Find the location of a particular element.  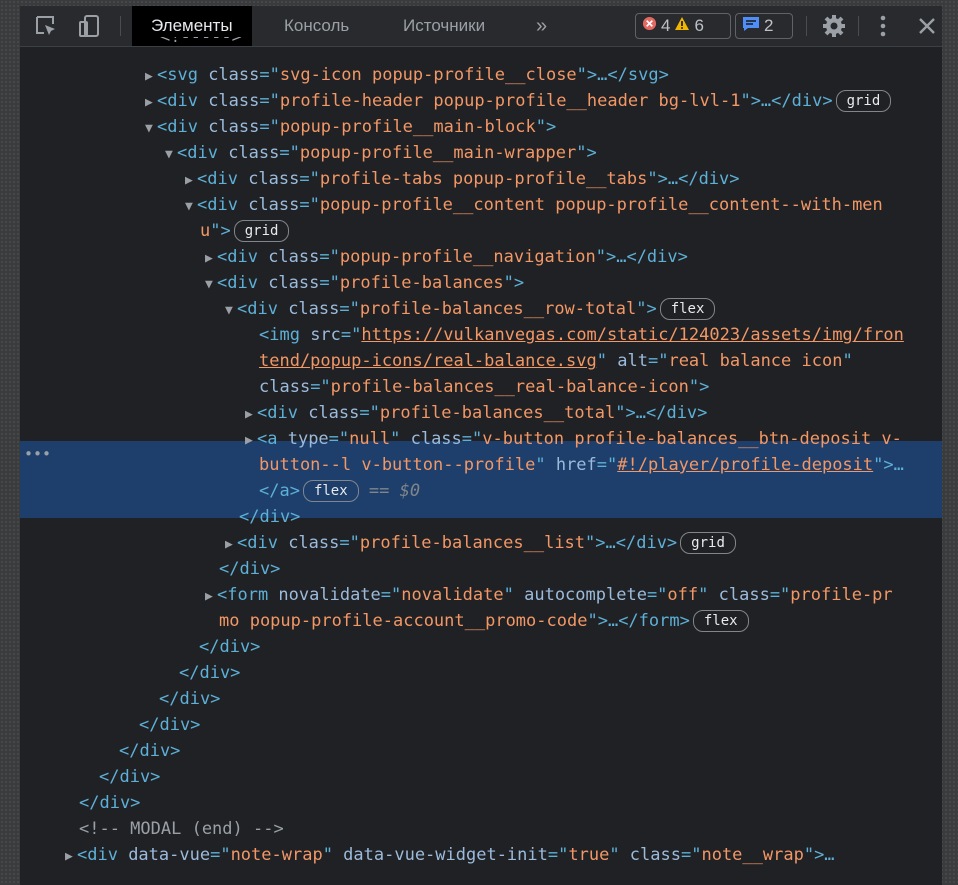

error-icon is located at coordinates (649, 26).